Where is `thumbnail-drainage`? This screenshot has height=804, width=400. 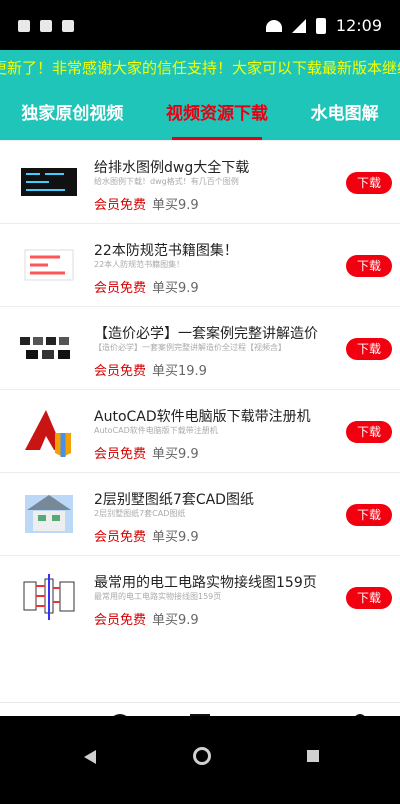 thumbnail-drainage is located at coordinates (49, 182).